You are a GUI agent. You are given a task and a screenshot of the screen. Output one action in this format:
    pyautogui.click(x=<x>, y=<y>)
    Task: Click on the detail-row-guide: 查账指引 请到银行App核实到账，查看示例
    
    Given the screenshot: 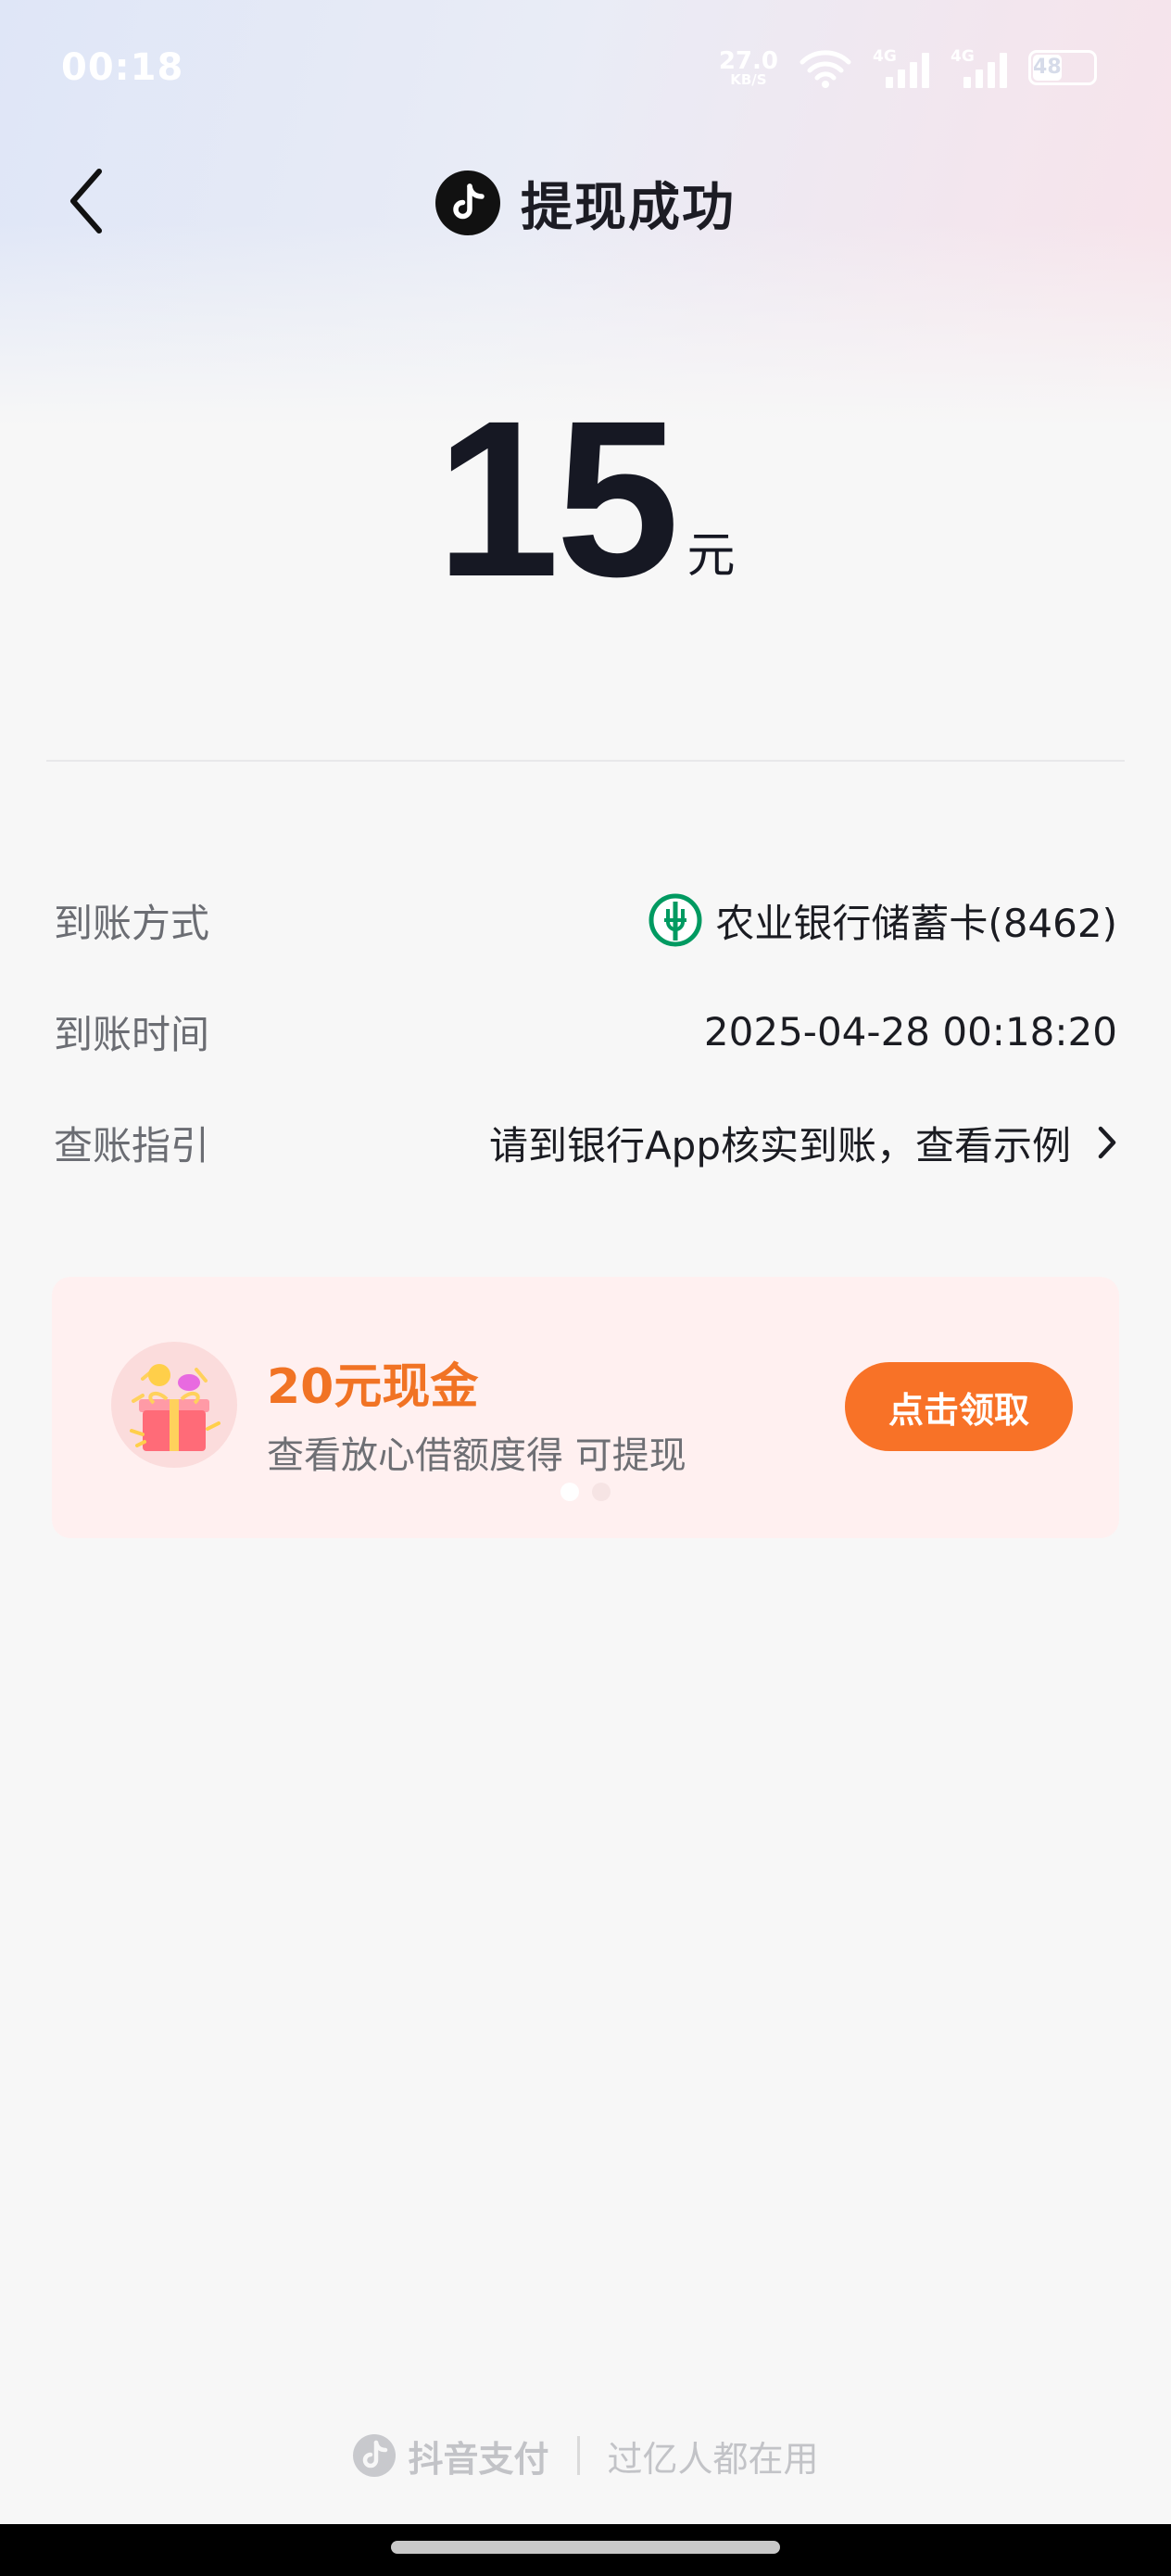 What is the action you would take?
    pyautogui.click(x=585, y=1142)
    